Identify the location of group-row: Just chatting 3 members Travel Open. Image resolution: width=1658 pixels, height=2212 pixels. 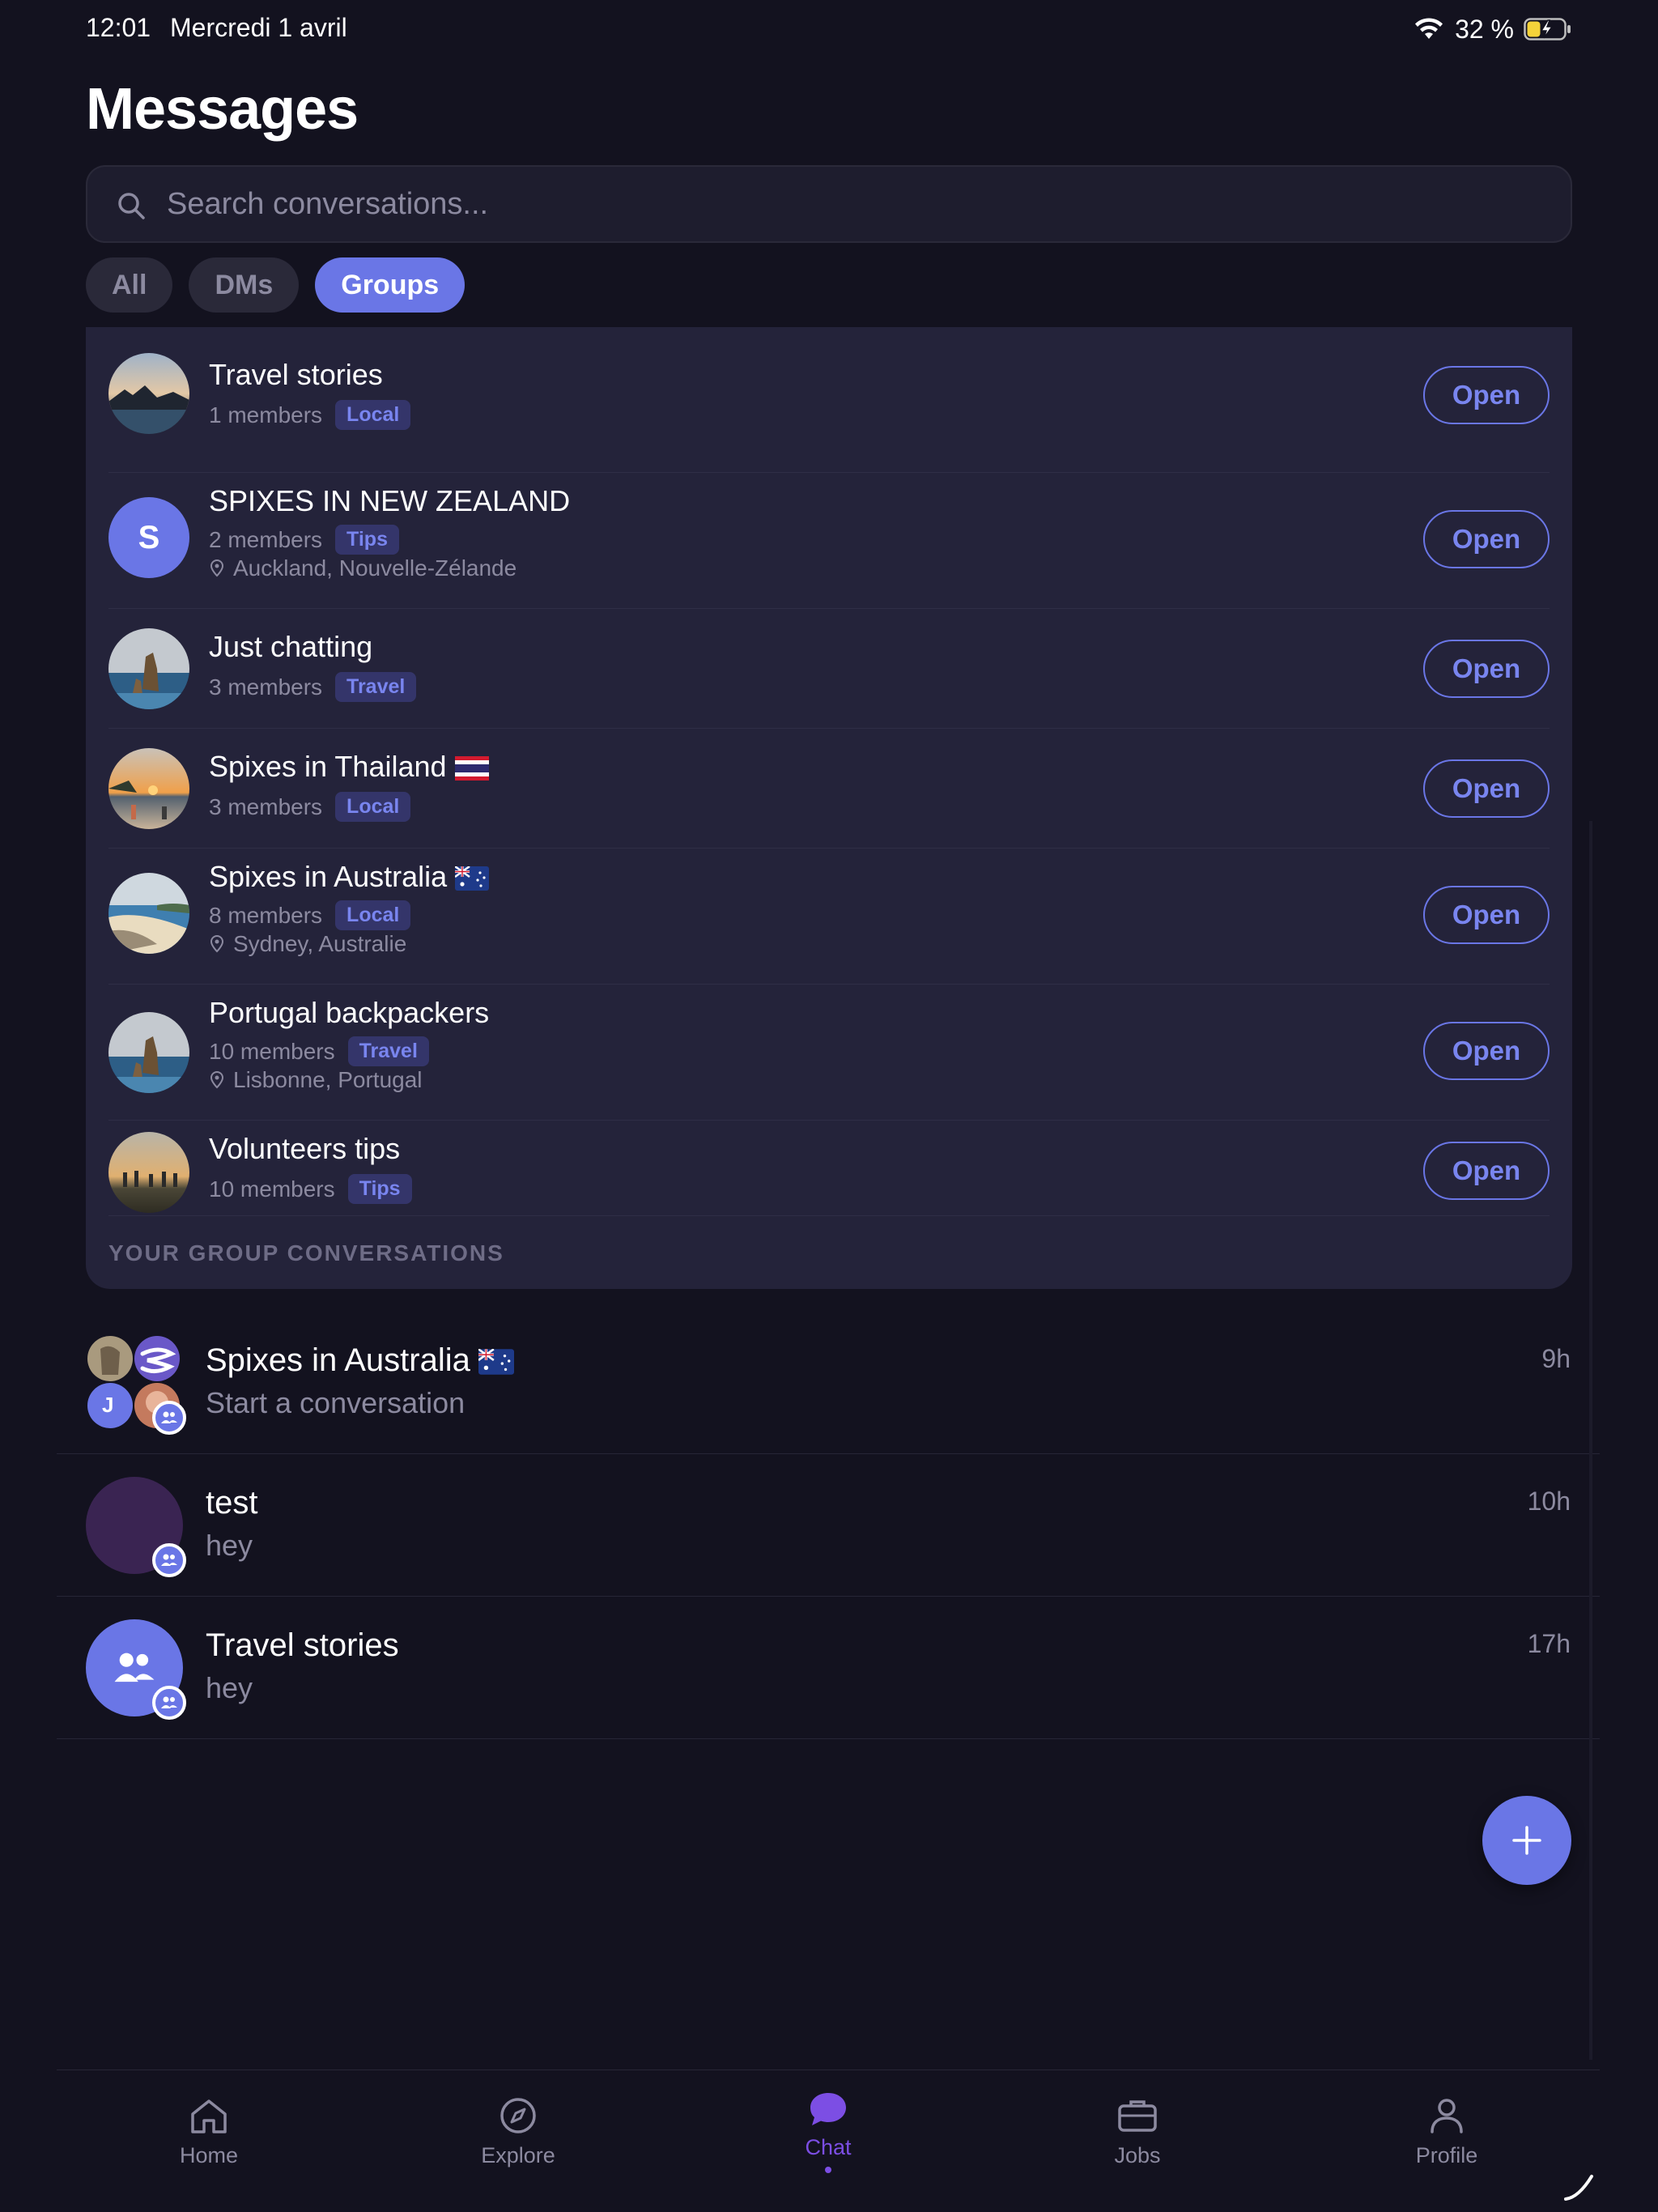
(829, 669).